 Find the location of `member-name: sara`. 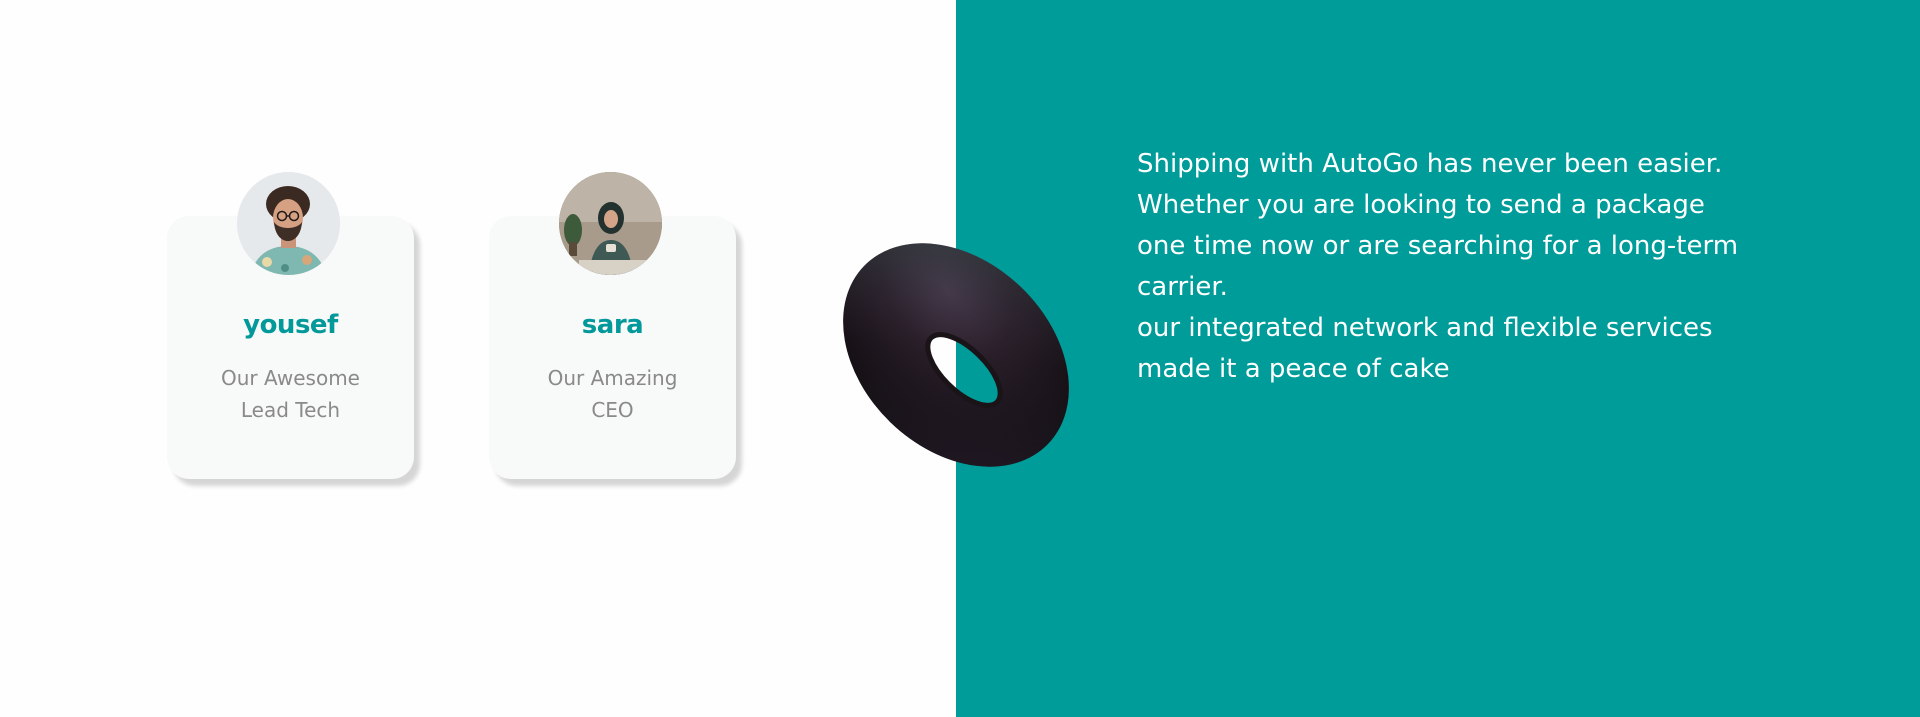

member-name: sara is located at coordinates (612, 325).